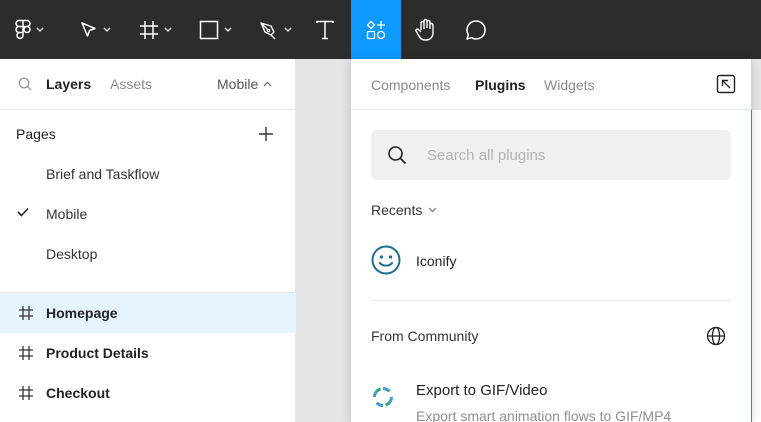  What do you see at coordinates (267, 30) in the screenshot?
I see `pen-tool-icon` at bounding box center [267, 30].